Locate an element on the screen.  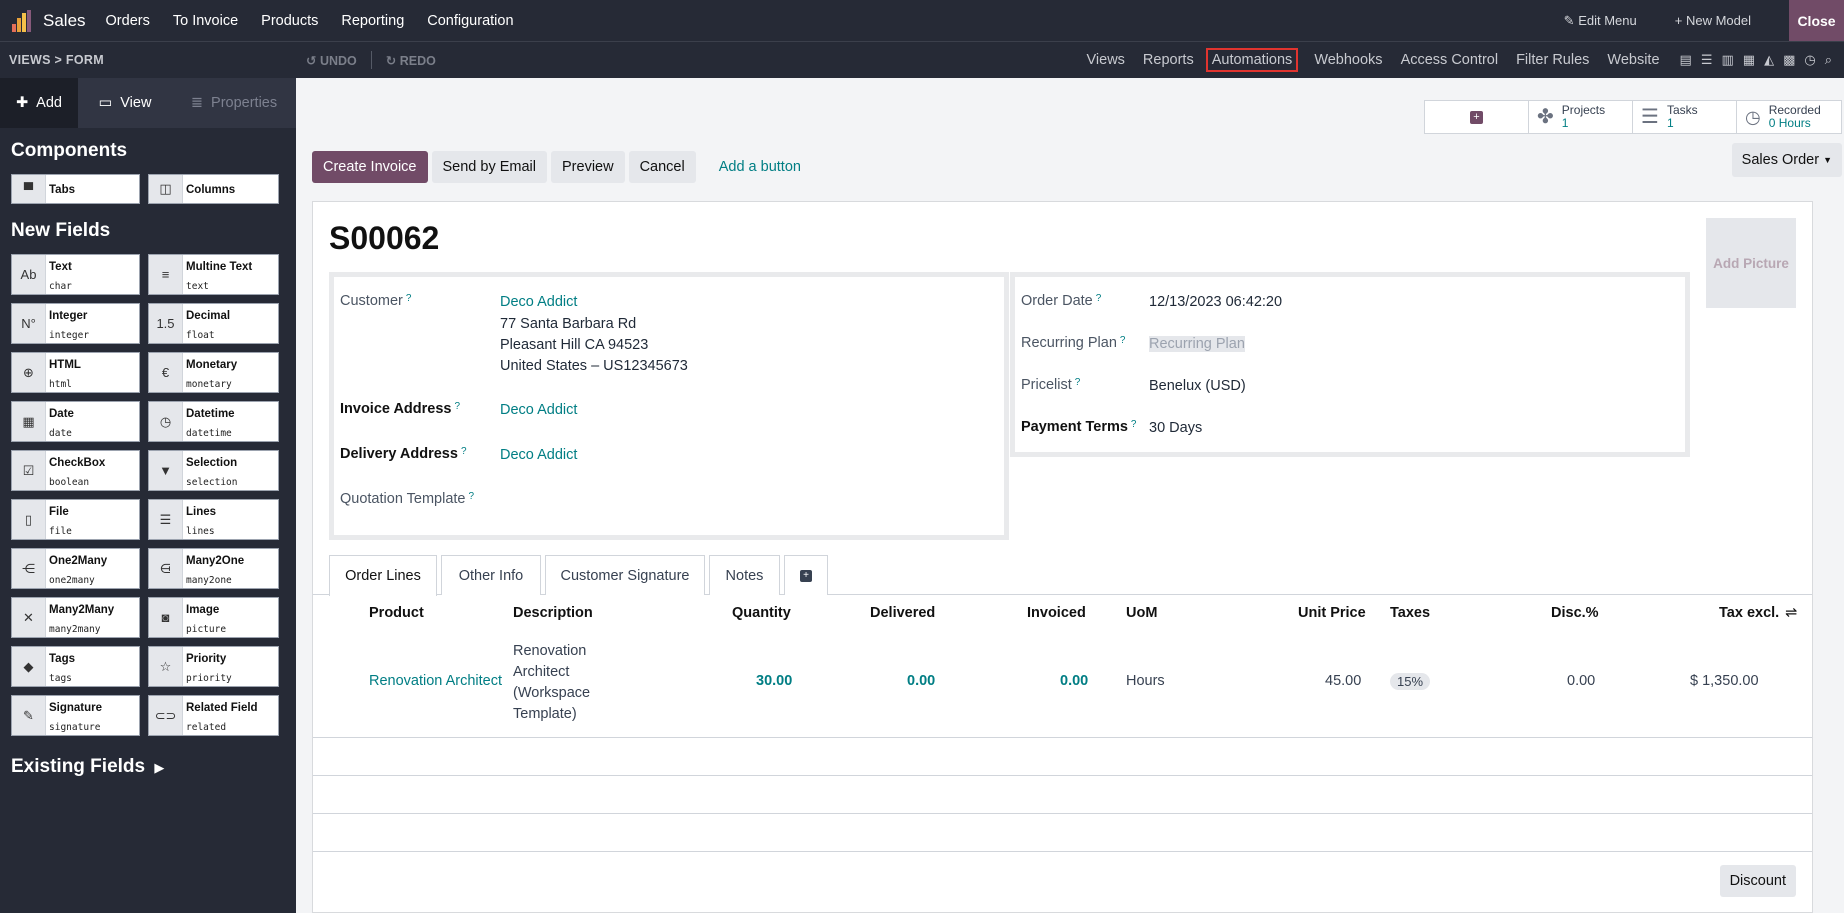
tab-filter-rules: Filter Rules is located at coordinates (1552, 60).